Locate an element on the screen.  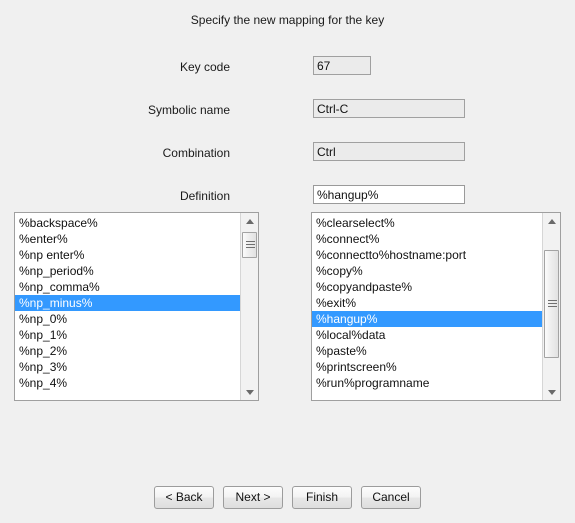
actions-listbox-scrollbar is located at coordinates (551, 306).